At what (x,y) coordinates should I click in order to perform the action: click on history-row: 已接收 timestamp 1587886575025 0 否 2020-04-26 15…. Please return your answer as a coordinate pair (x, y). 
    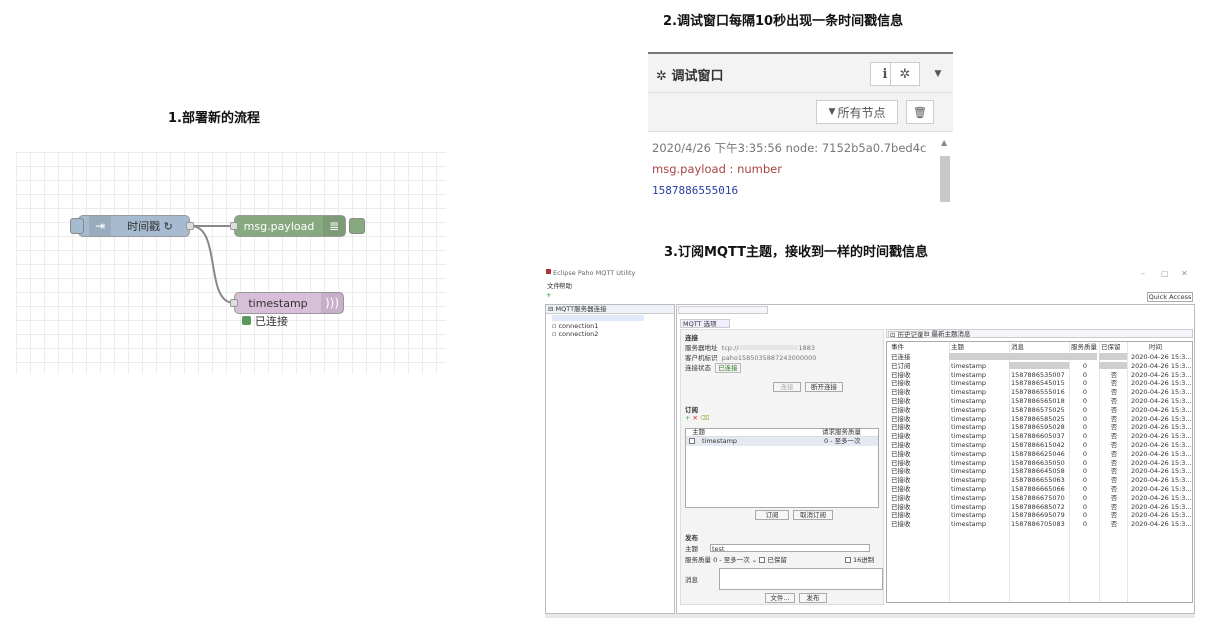
    Looking at the image, I should click on (1039, 410).